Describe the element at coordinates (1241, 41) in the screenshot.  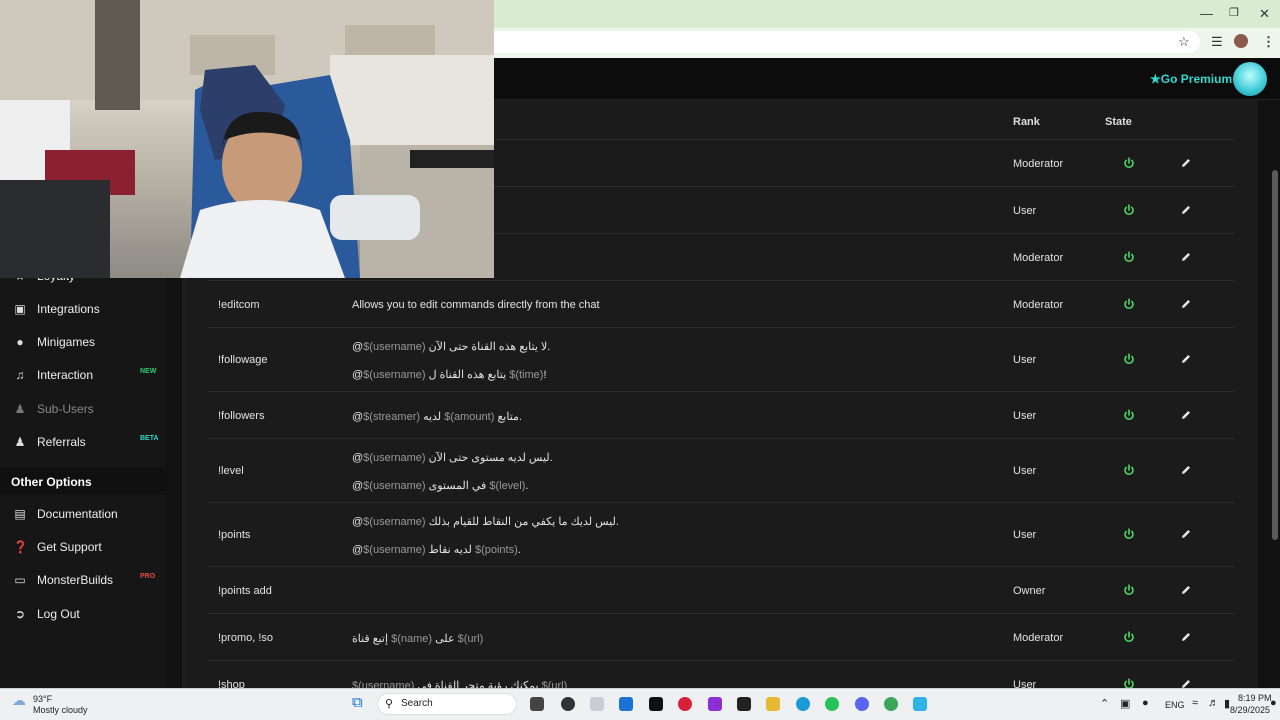
I see `profile-icon` at that location.